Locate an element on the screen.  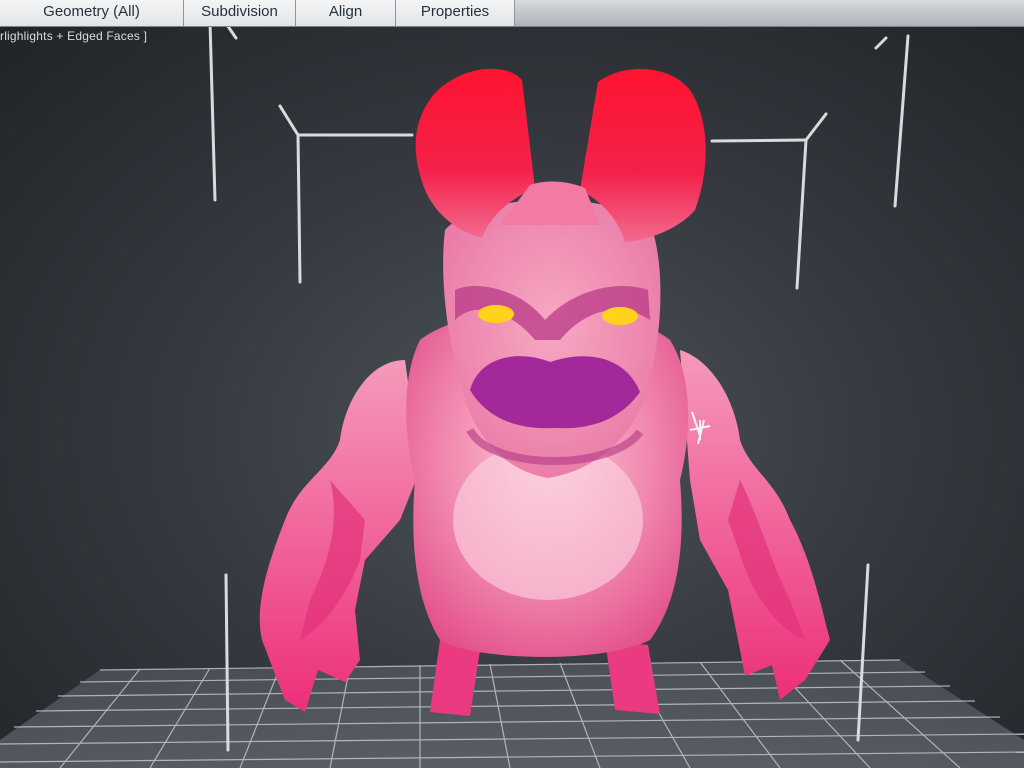
tab-subdivision: Subdivision is located at coordinates (240, 13).